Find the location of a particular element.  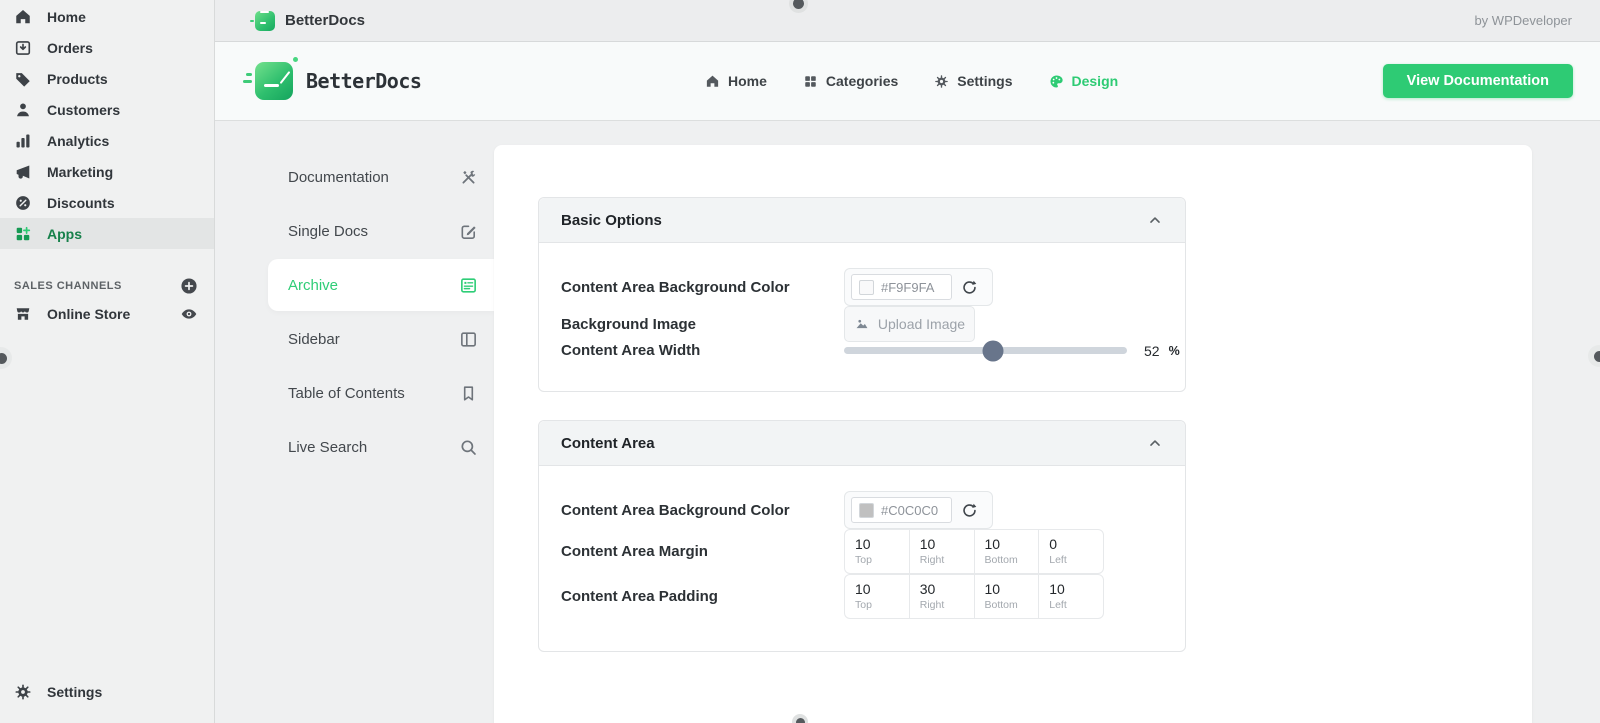

columns-icon is located at coordinates (468, 339).